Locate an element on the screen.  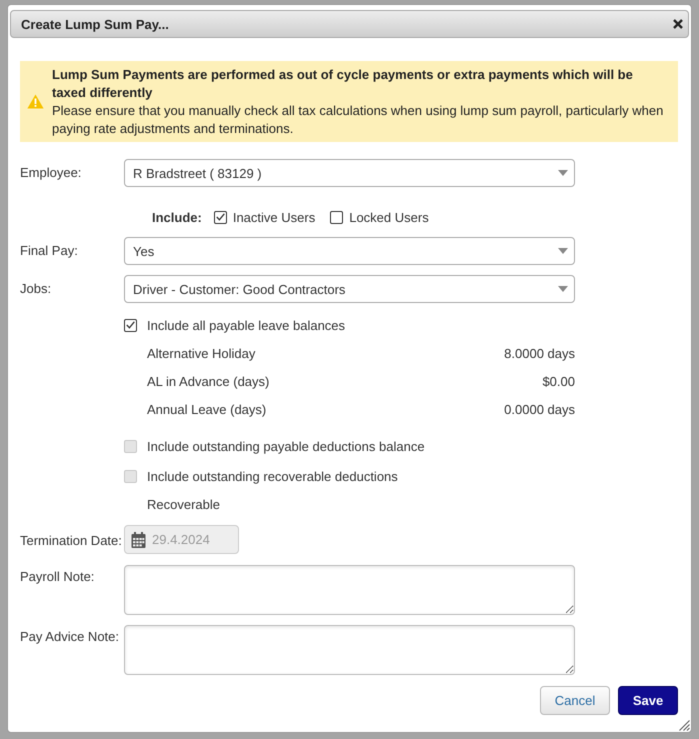
field-label: Termination Date: is located at coordinates (71, 541).